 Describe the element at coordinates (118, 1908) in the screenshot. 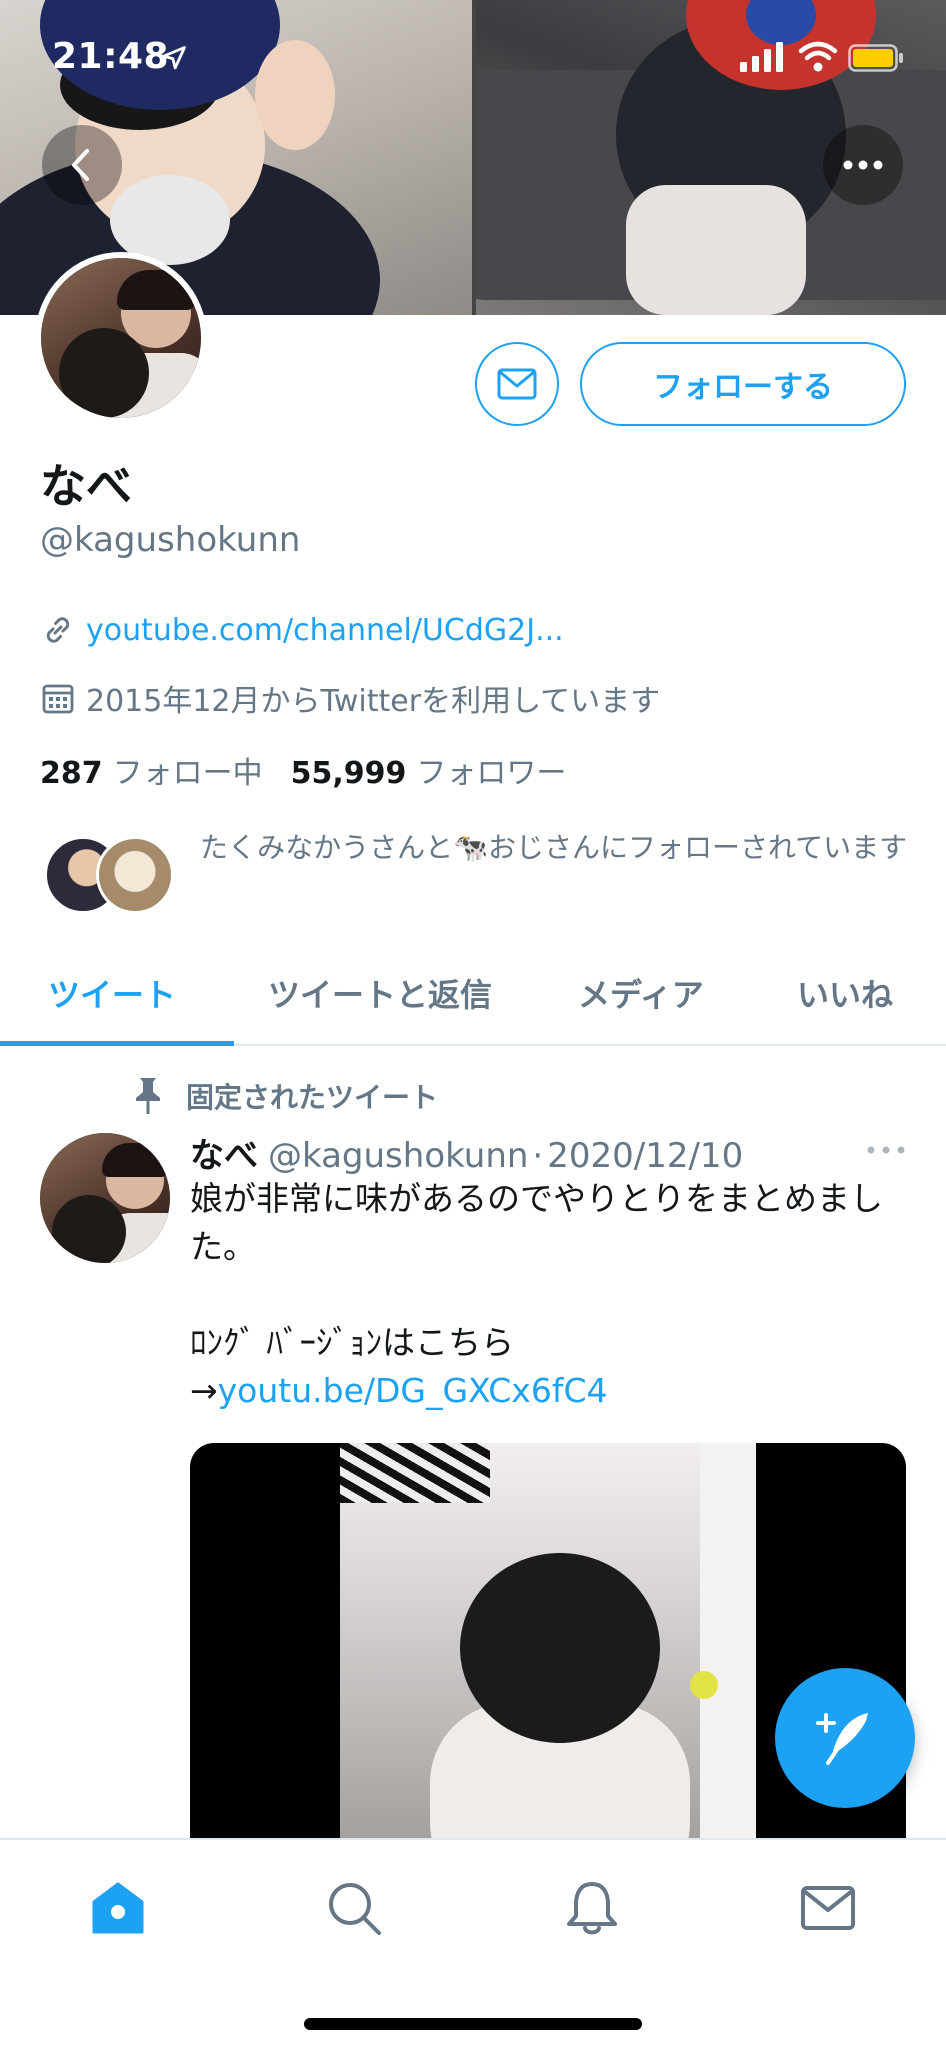

I see `home-icon` at that location.